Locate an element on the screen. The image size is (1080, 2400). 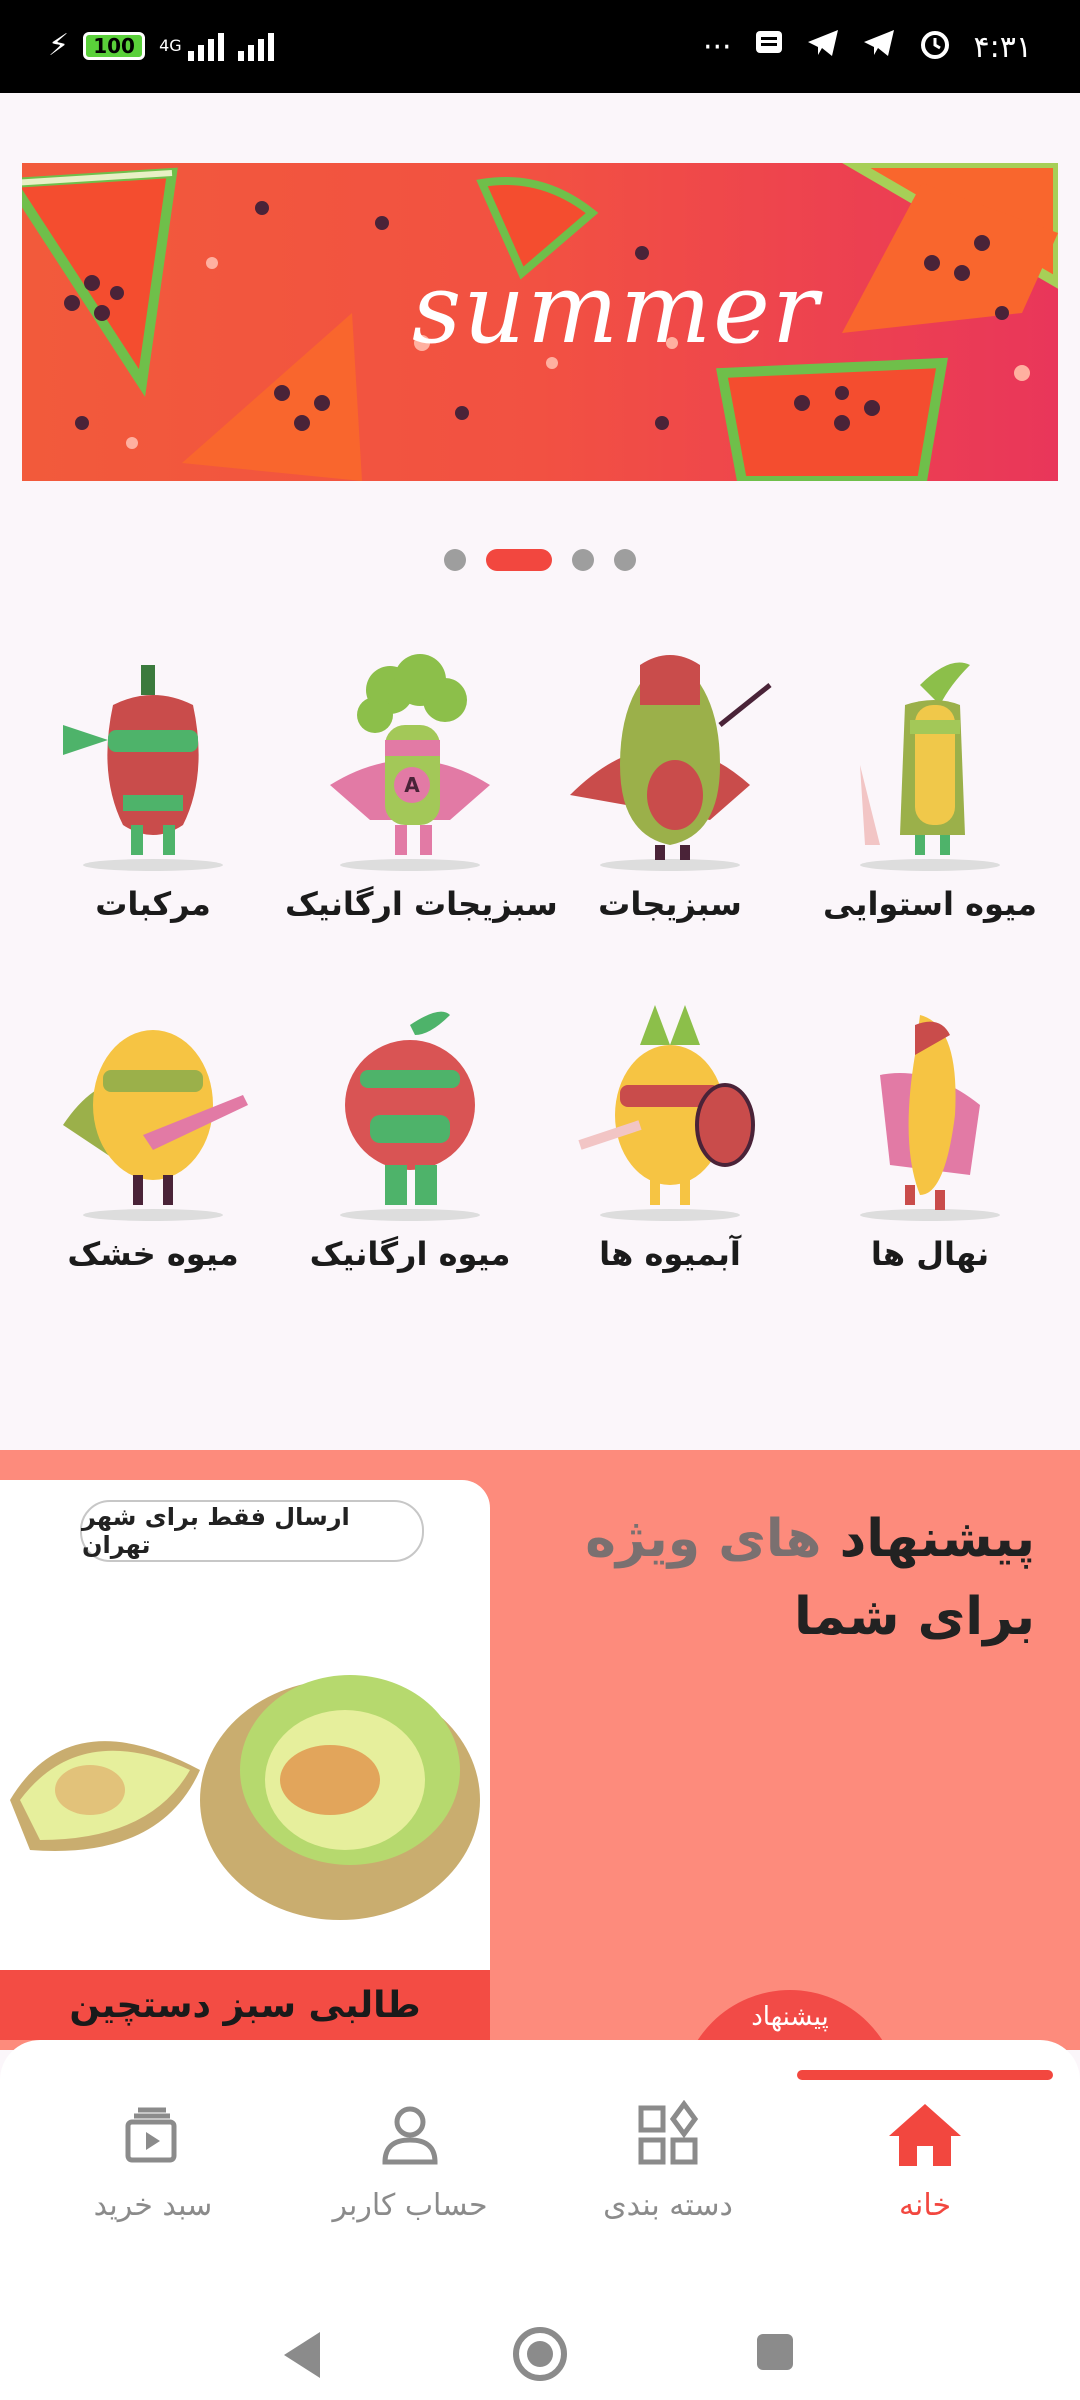
nav-home: خانه is located at coordinates (925, 2161).